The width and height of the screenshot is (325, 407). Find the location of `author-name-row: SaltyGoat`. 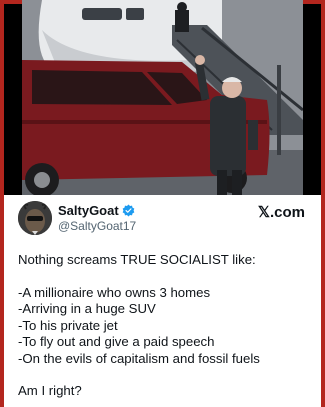

author-name-row: SaltyGoat is located at coordinates (96, 210).